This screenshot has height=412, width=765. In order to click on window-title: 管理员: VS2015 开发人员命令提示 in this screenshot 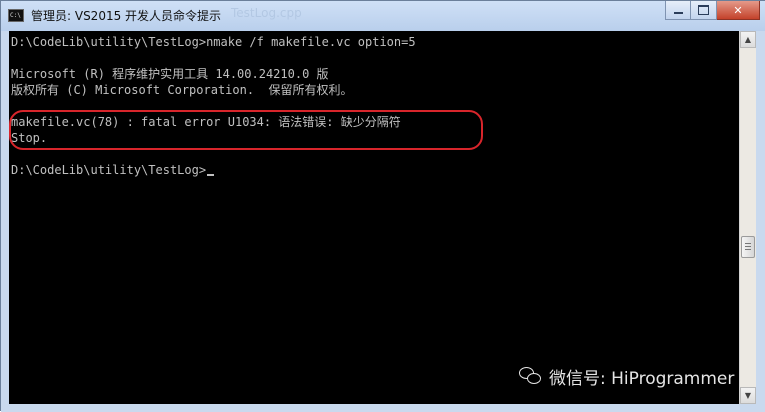, I will do `click(126, 16)`.